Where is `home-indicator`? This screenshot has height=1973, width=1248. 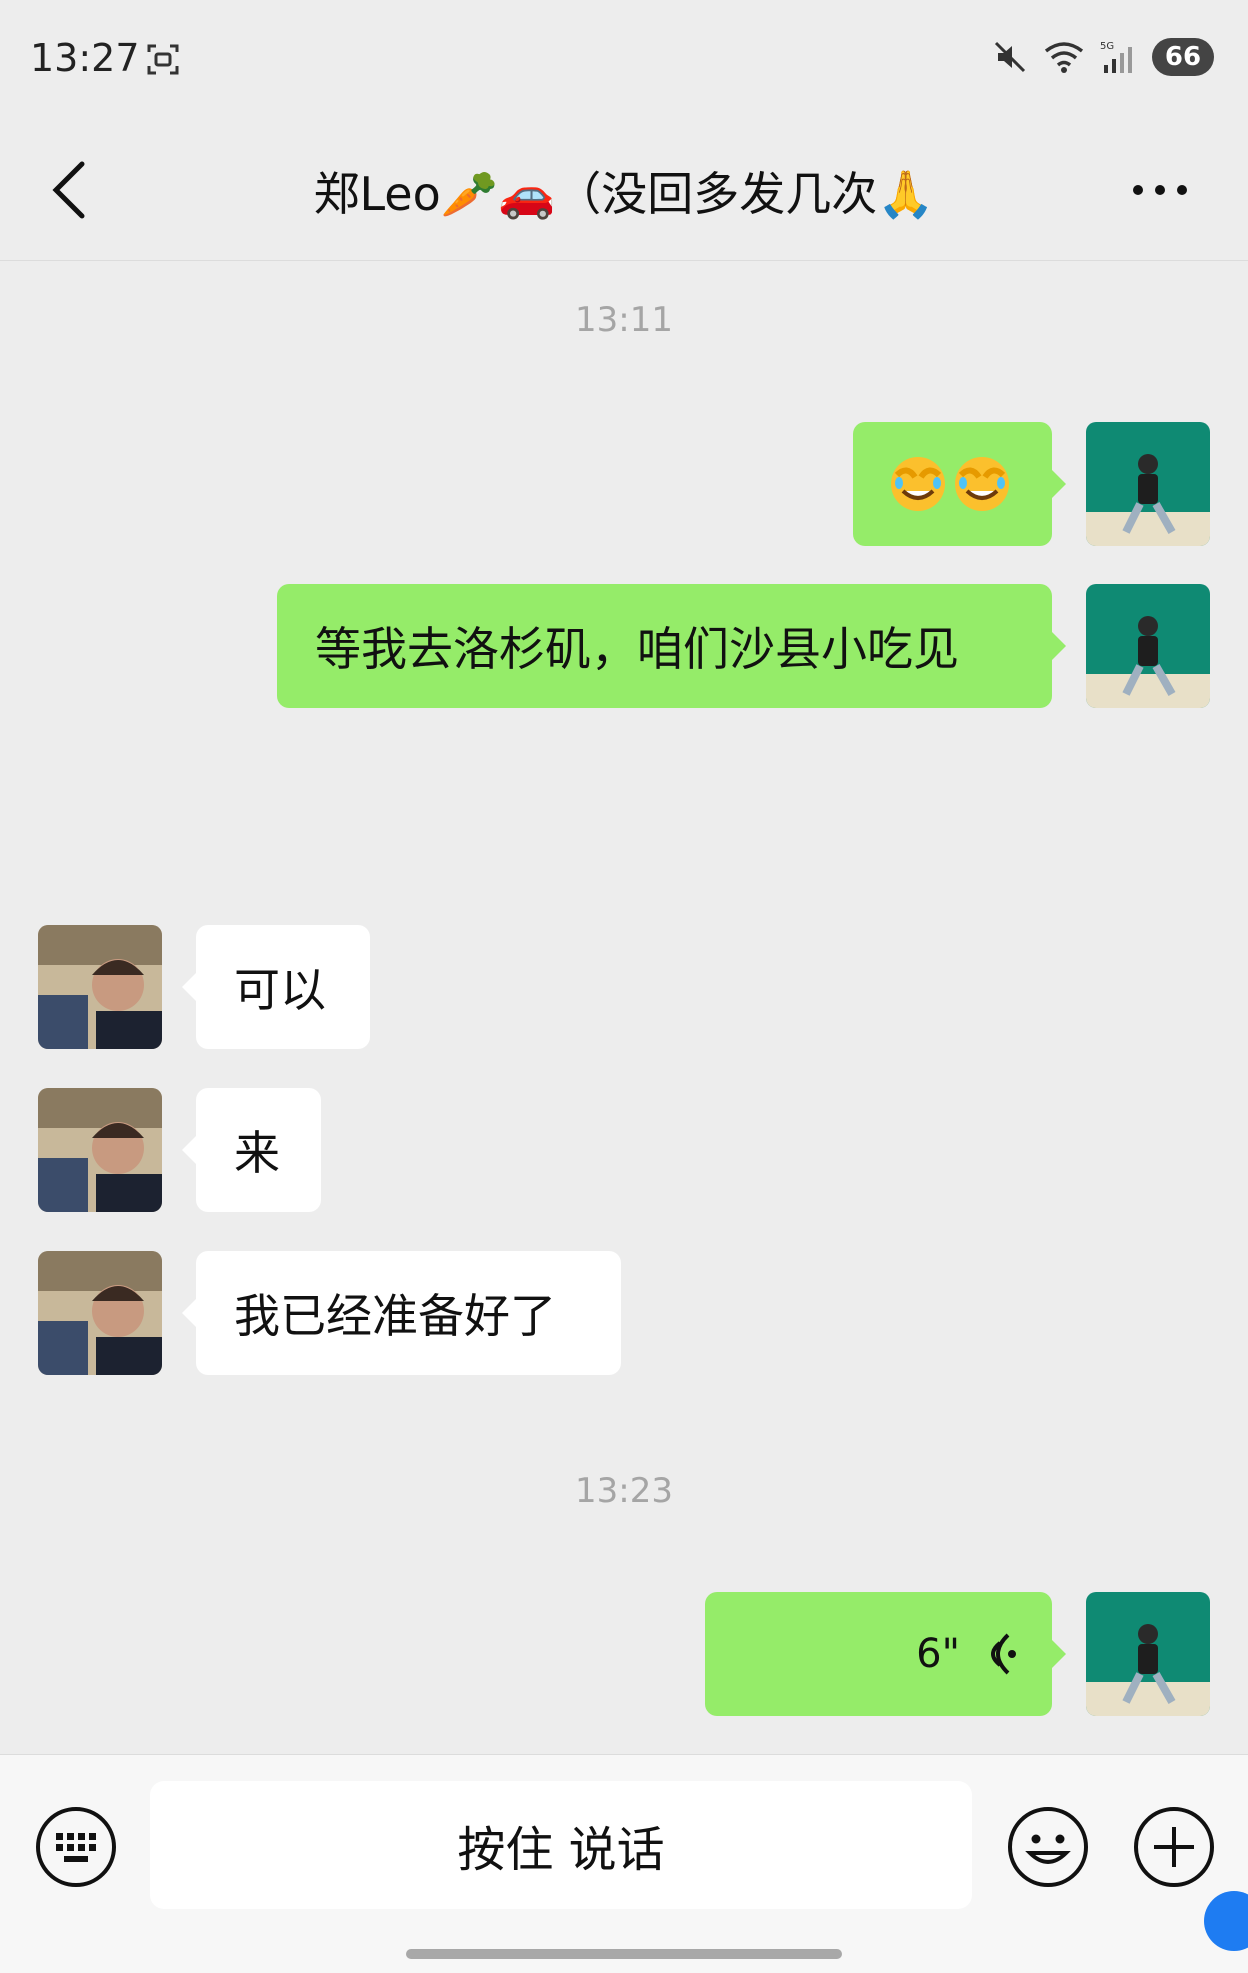
home-indicator is located at coordinates (624, 1954).